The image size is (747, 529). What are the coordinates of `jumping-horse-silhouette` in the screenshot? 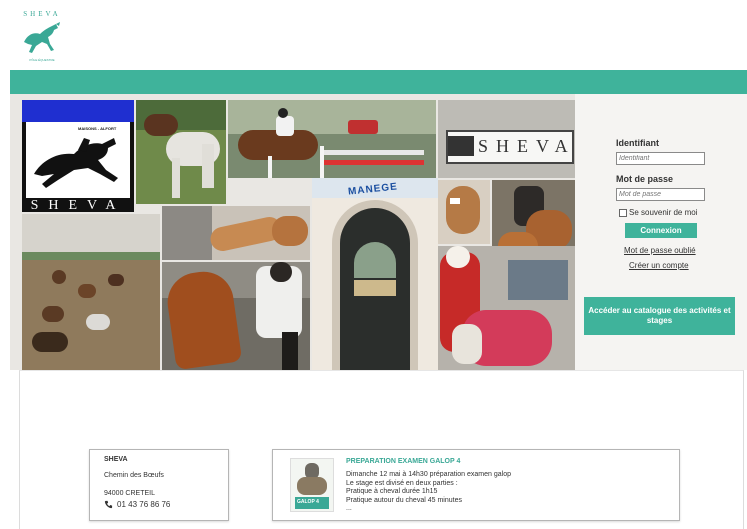 It's located at (76, 163).